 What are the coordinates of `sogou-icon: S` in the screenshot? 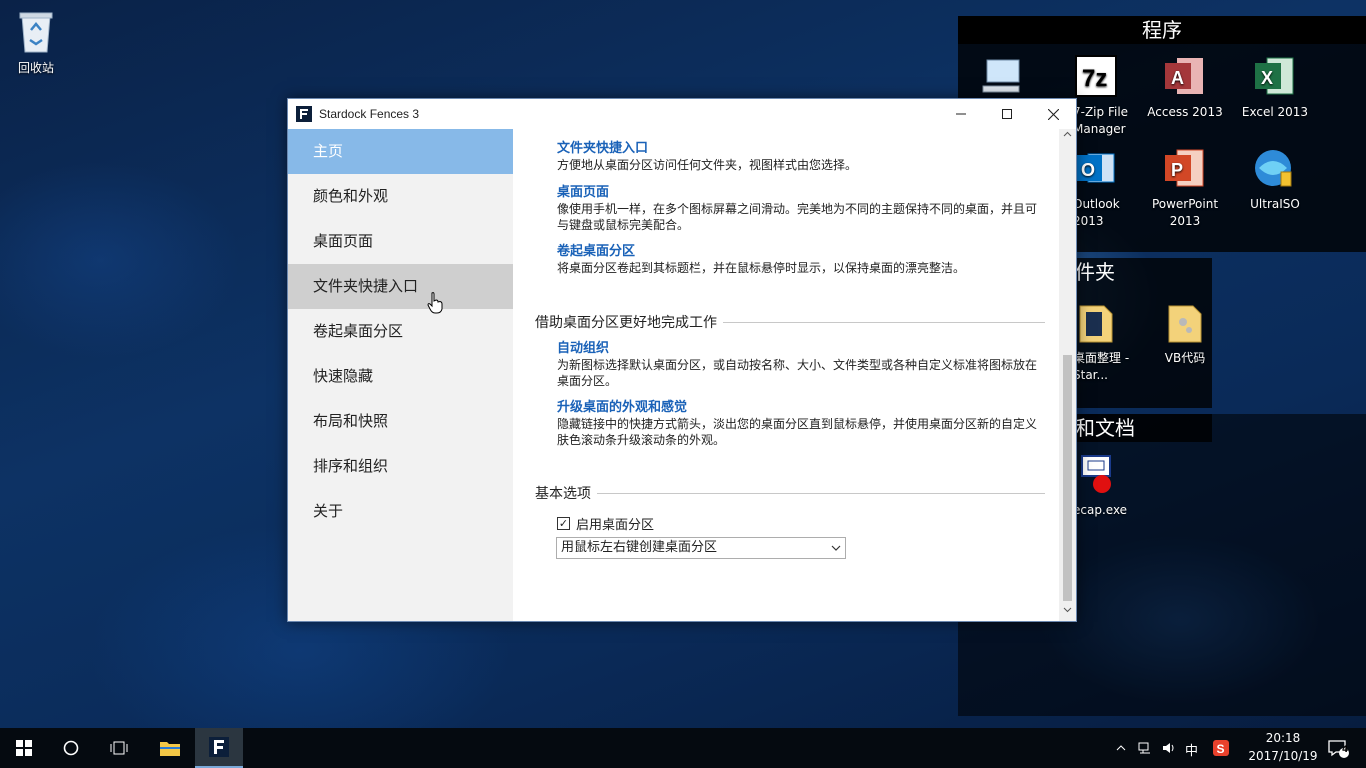 It's located at (1221, 748).